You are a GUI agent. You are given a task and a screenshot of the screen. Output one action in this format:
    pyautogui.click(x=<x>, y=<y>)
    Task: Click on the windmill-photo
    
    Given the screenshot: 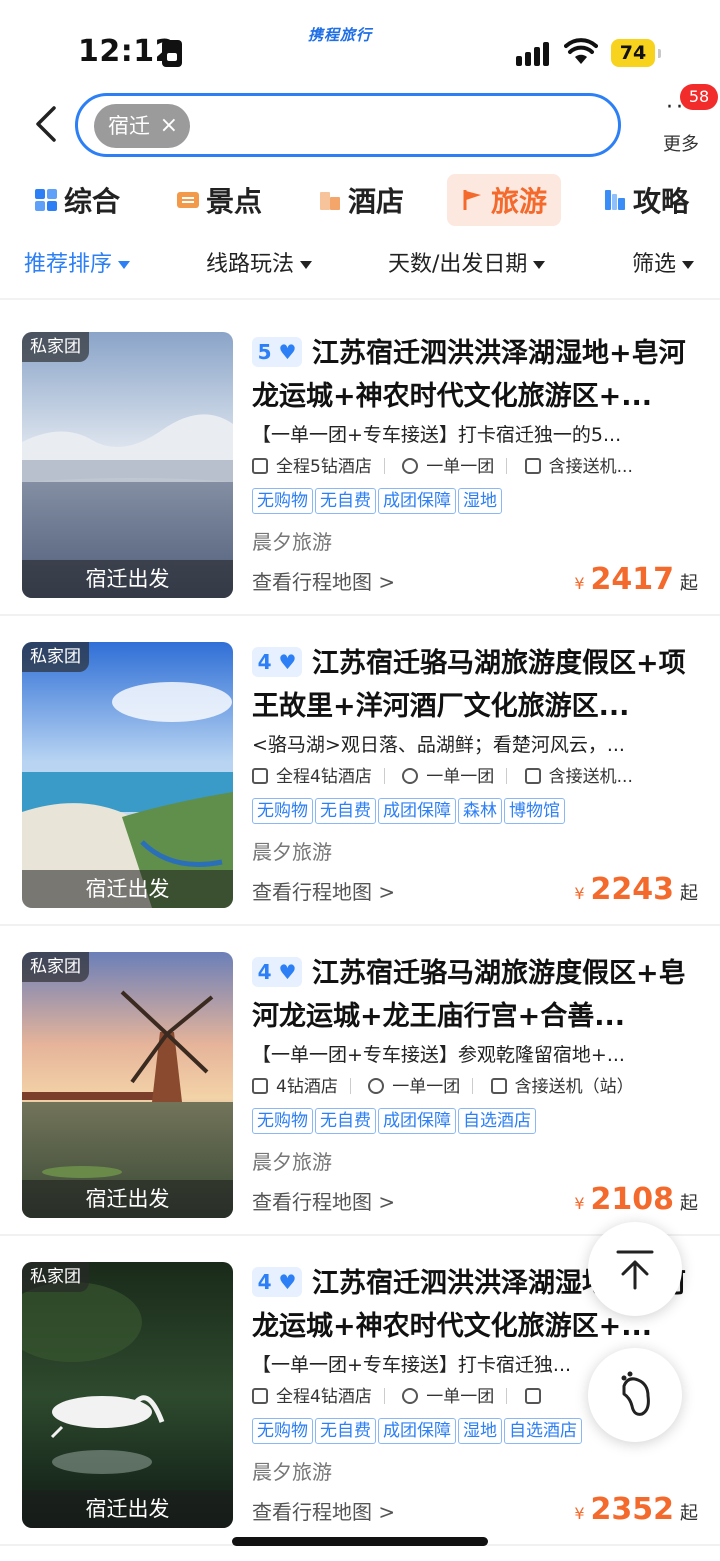 What is the action you would take?
    pyautogui.click(x=127, y=1085)
    